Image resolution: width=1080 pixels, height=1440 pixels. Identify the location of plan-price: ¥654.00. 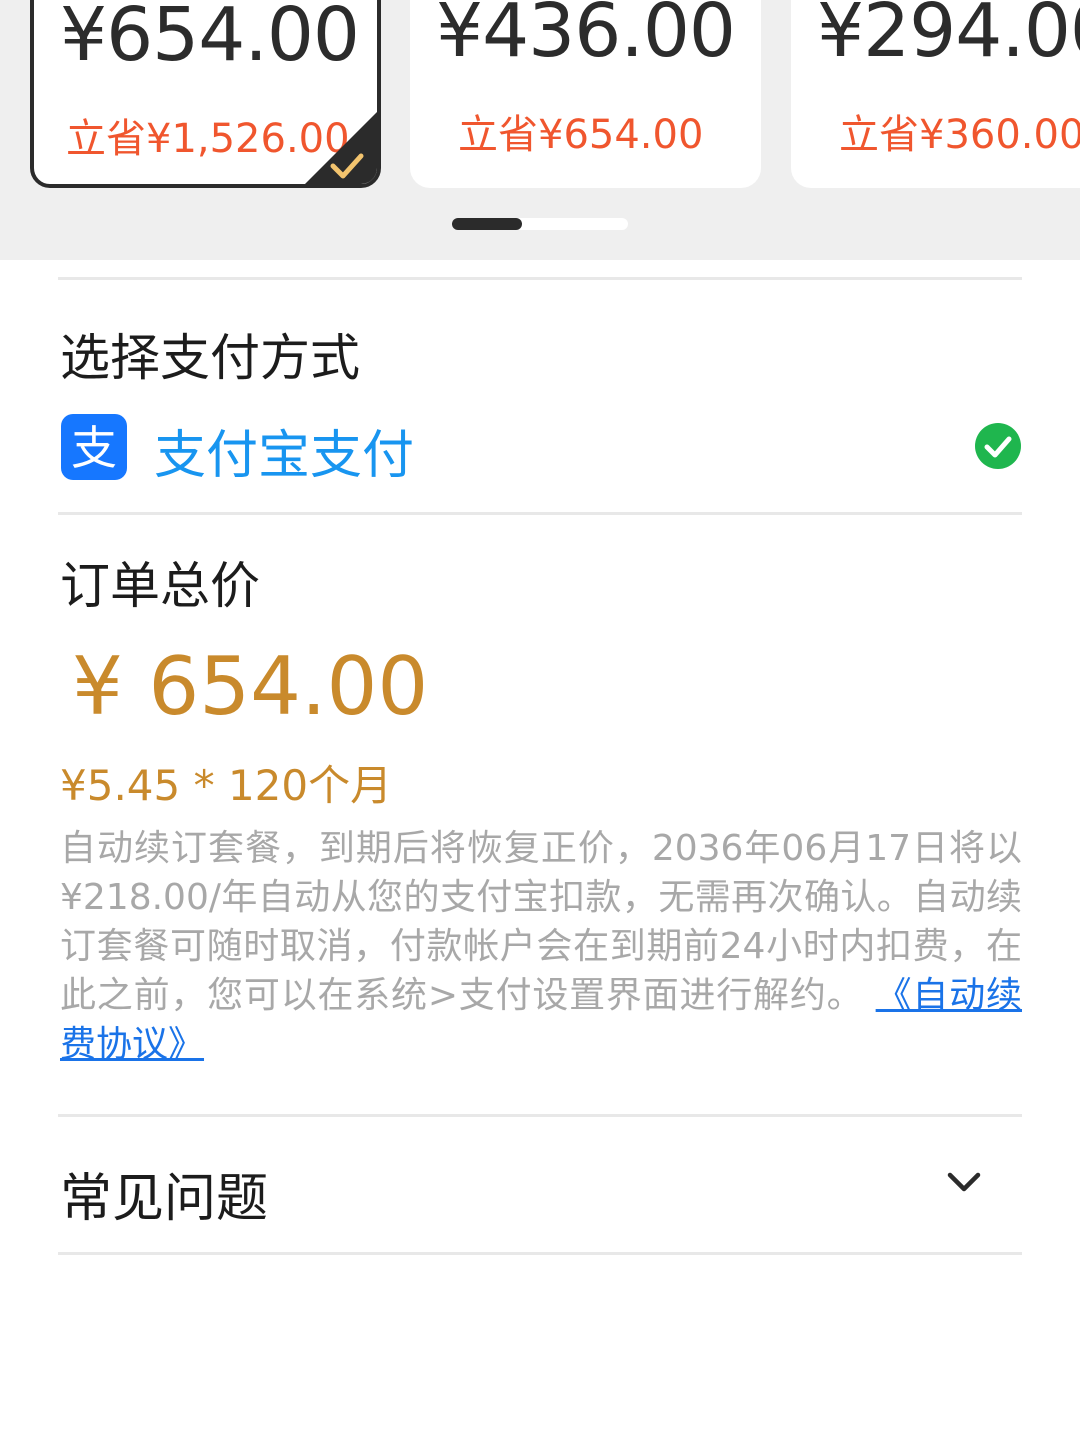
(210, 39).